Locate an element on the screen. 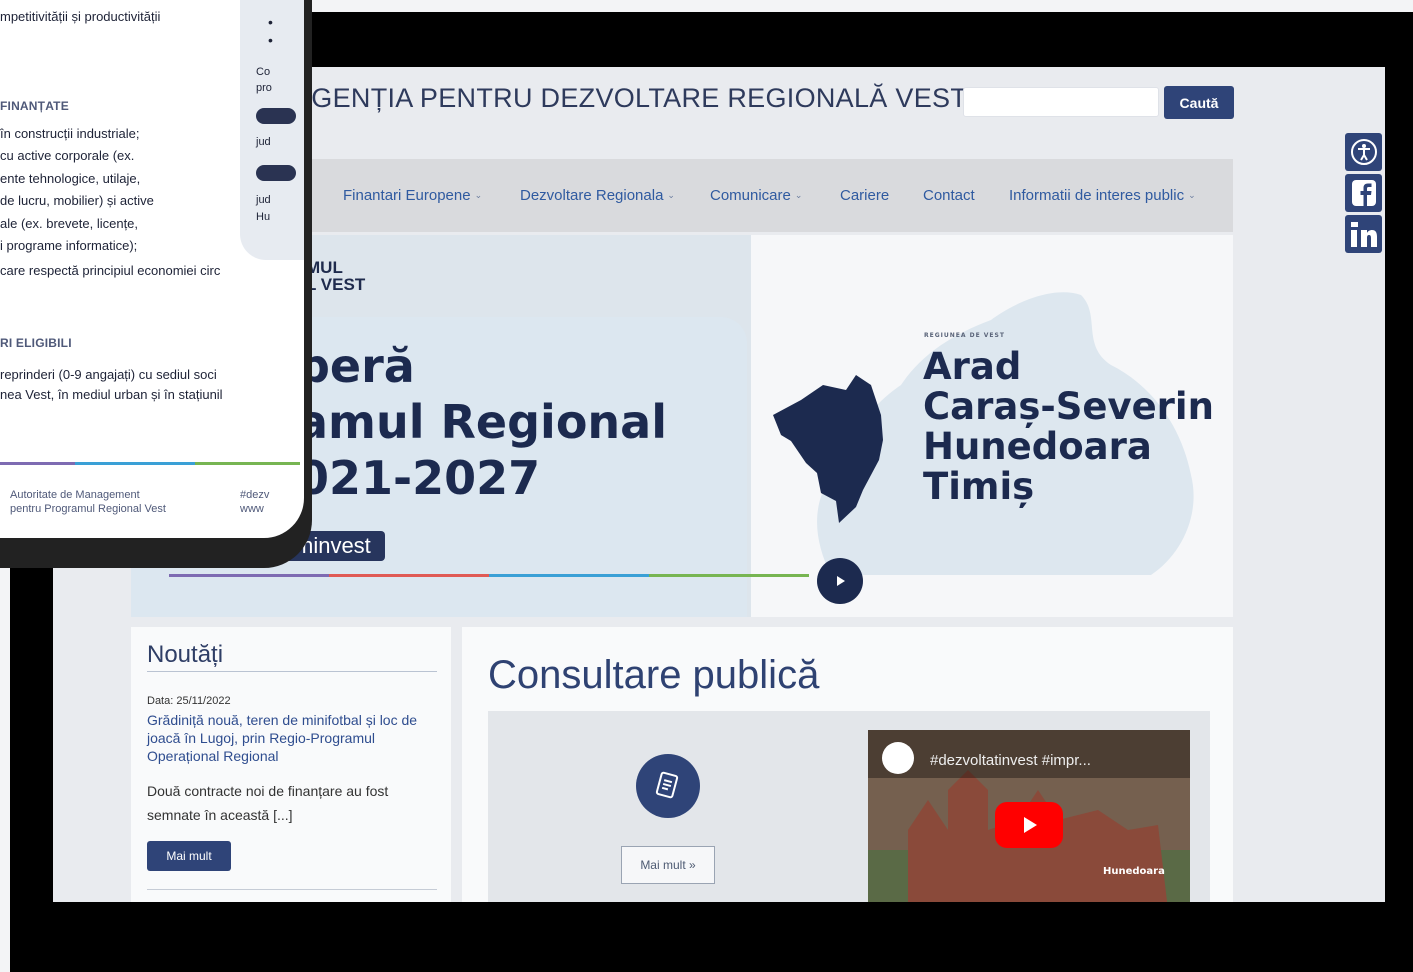  nav-item-comunicare: Comunicare ⌄ is located at coordinates (756, 195).